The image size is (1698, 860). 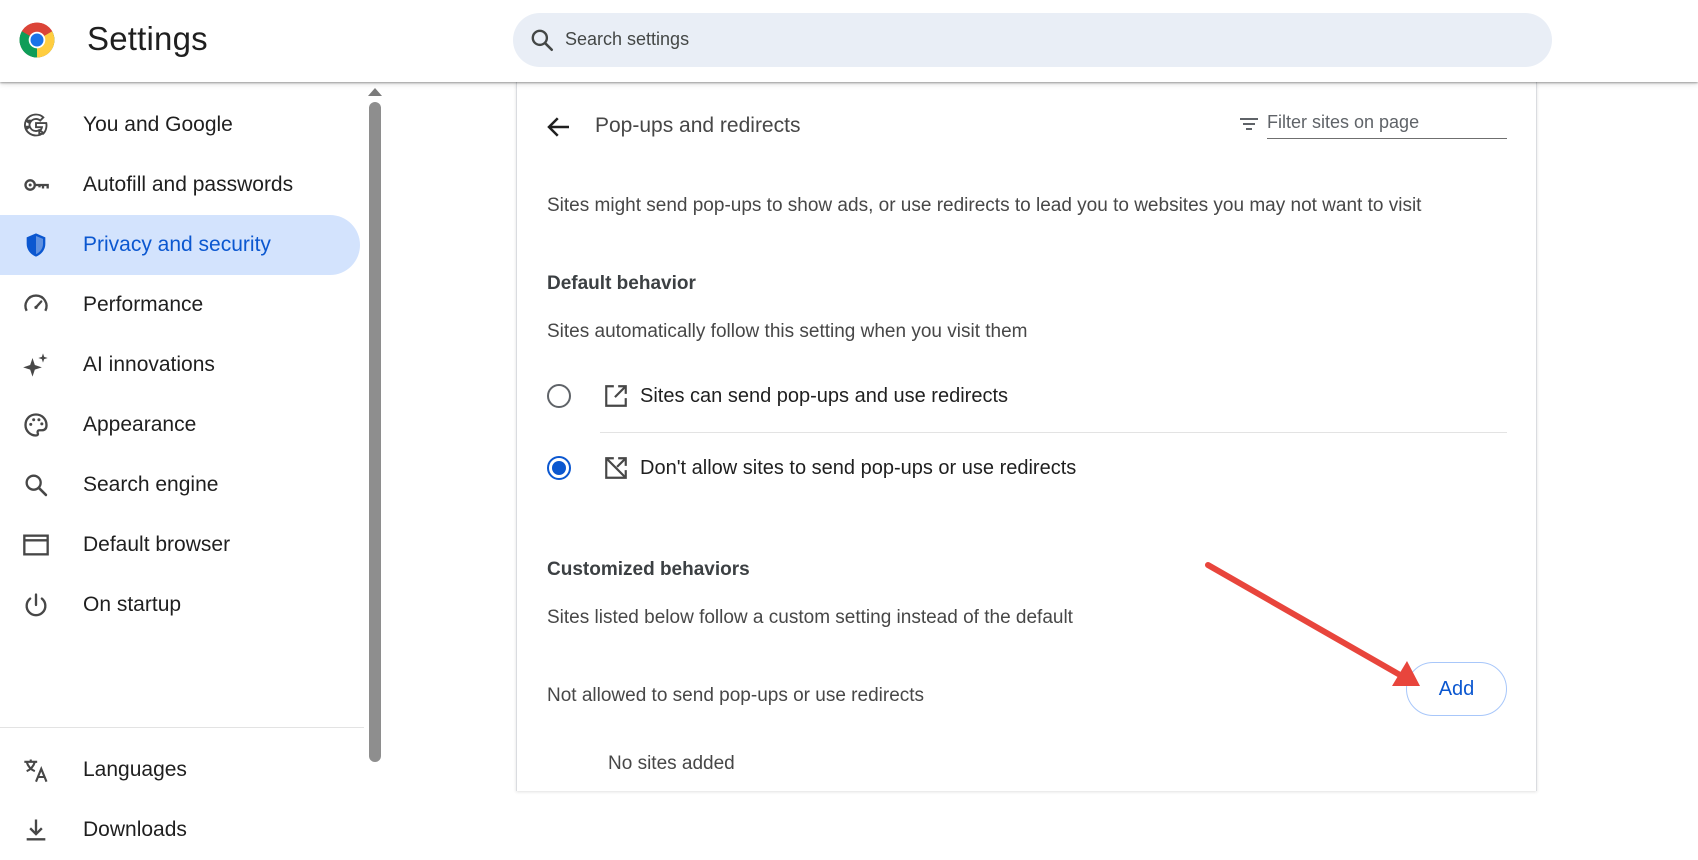 I want to click on google-g-icon, so click(x=35, y=125).